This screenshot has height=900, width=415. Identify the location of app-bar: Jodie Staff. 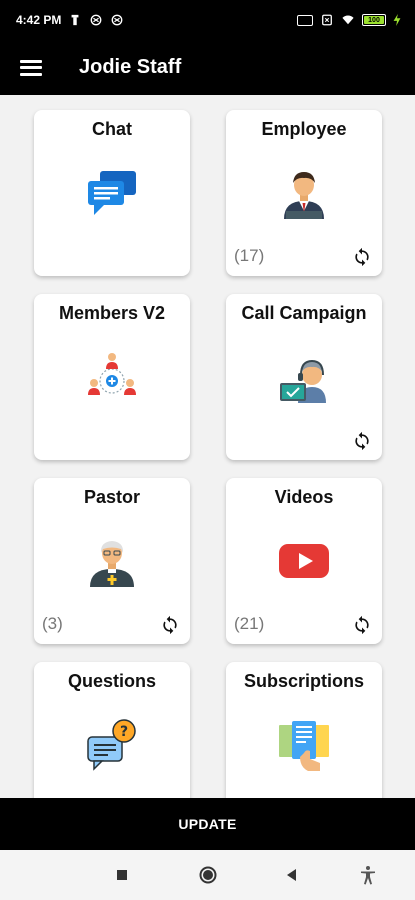
(207, 67).